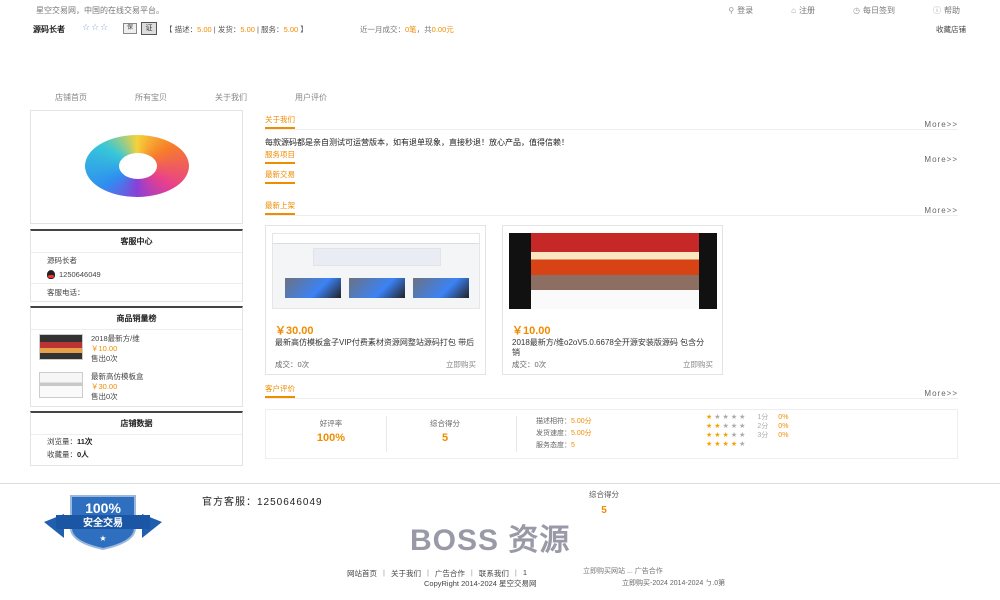 The width and height of the screenshot is (1000, 600). I want to click on footer-score-value: 5, so click(604, 510).